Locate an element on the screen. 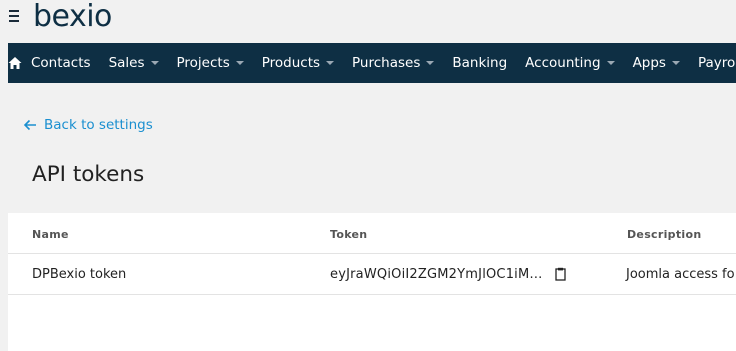 The image size is (736, 351). column-header-token: Token is located at coordinates (348, 234).